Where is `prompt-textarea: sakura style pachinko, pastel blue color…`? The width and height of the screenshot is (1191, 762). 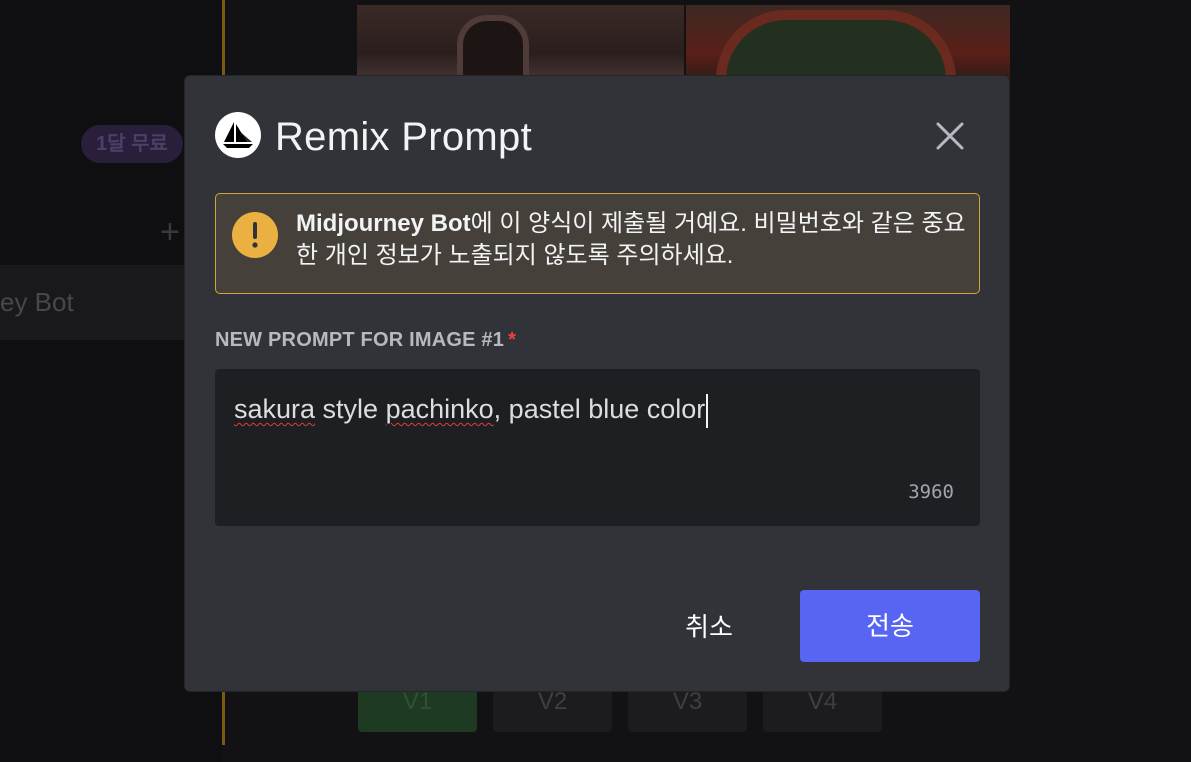 prompt-textarea: sakura style pachinko, pastel blue color… is located at coordinates (597, 447).